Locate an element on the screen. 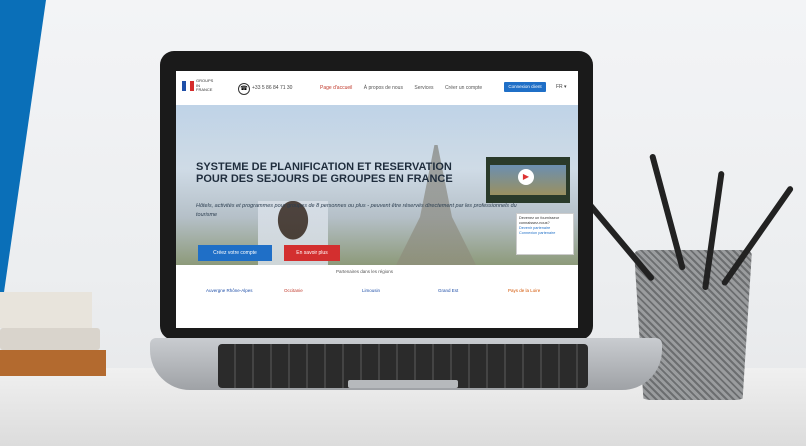 This screenshot has width=806, height=446. partner-logo: Auvergne Rhône-Alpes is located at coordinates (229, 291).